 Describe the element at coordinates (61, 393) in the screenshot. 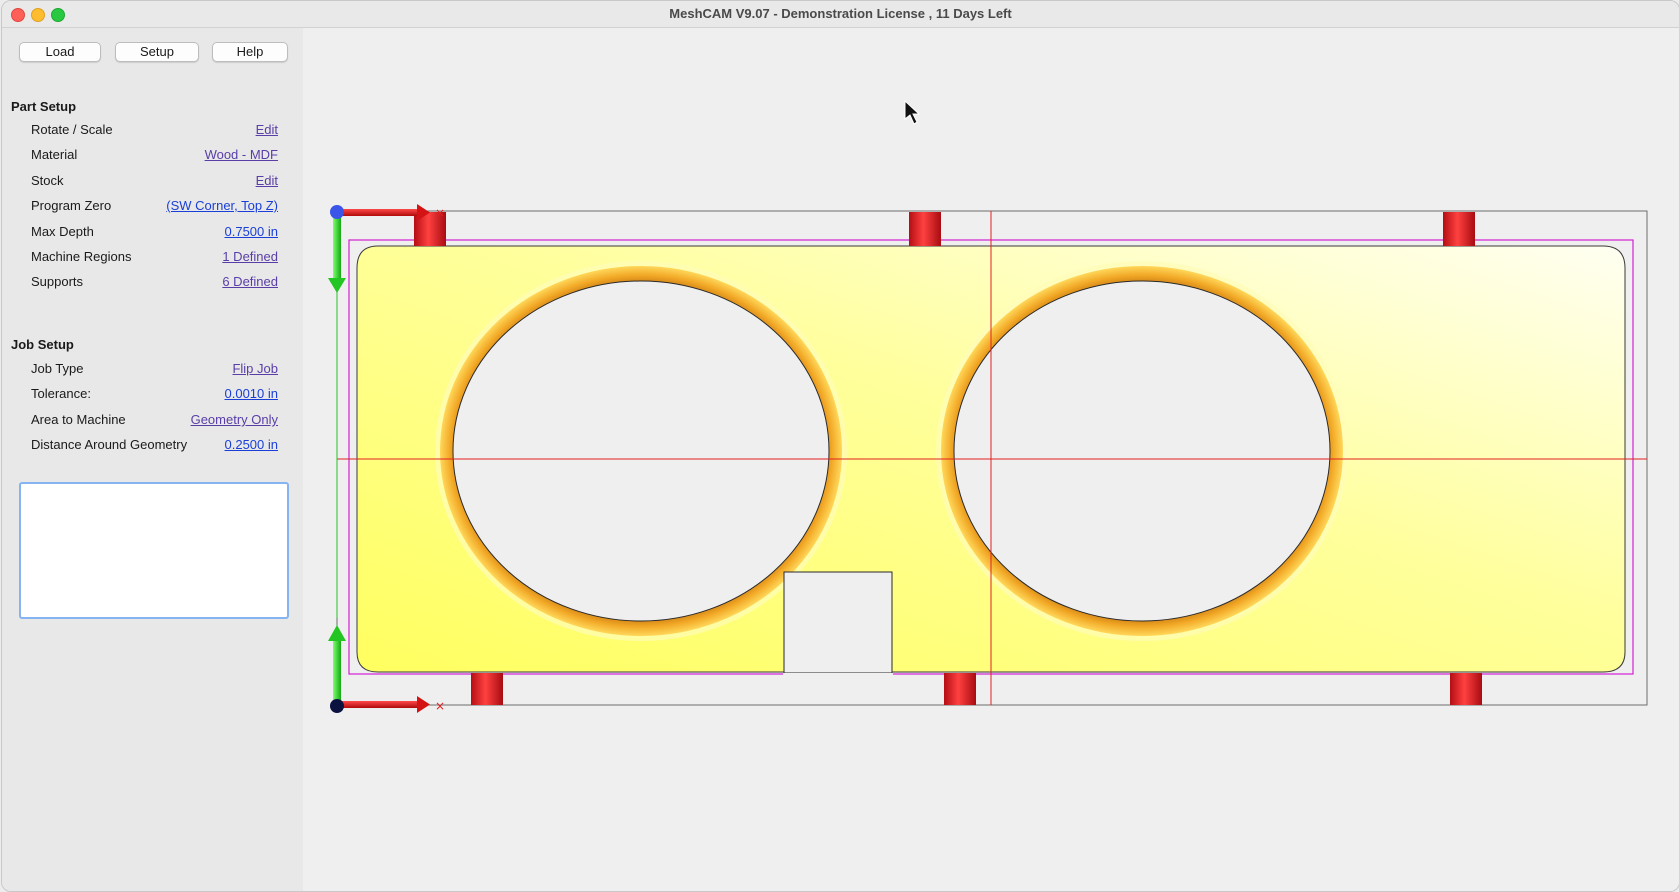

I see `row-label: Tolerance:` at that location.